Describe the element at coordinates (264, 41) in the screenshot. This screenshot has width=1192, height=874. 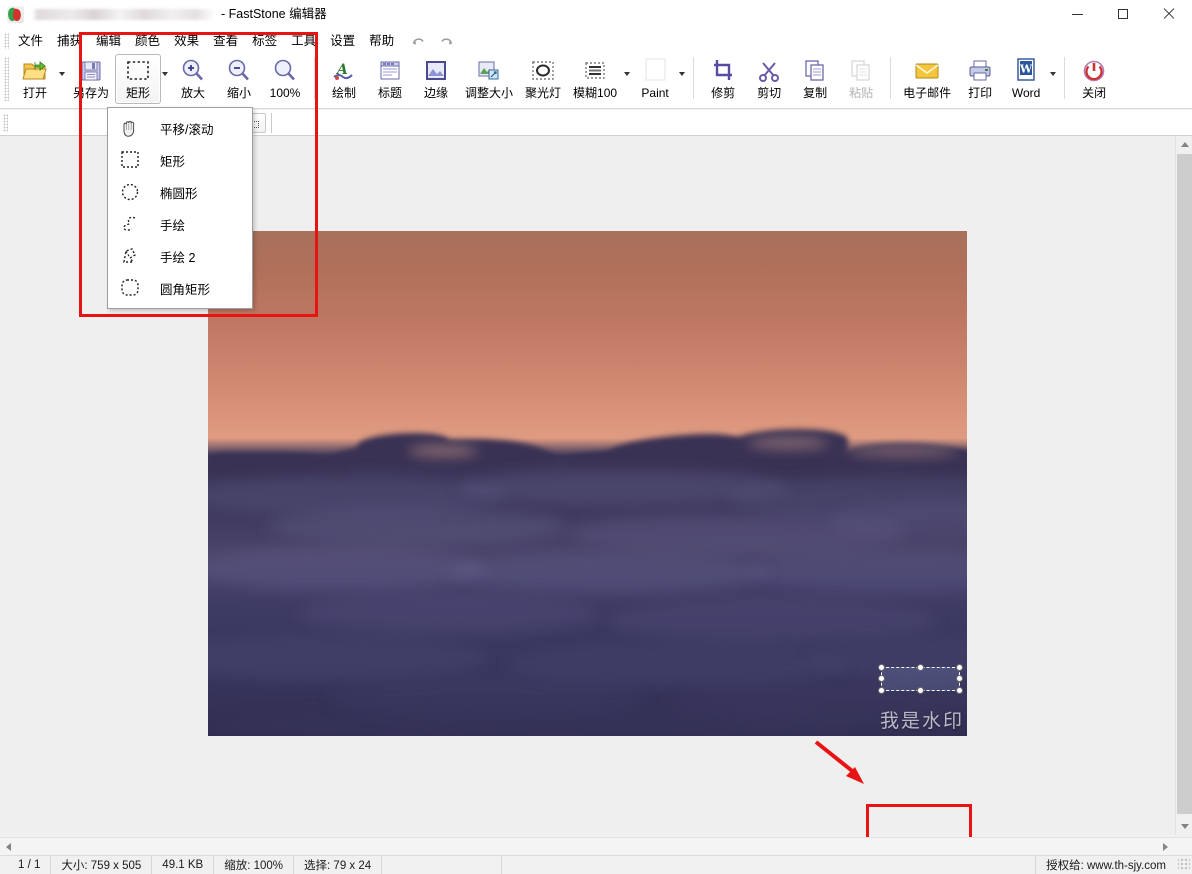
I see `menu-item-tags: 标签` at that location.